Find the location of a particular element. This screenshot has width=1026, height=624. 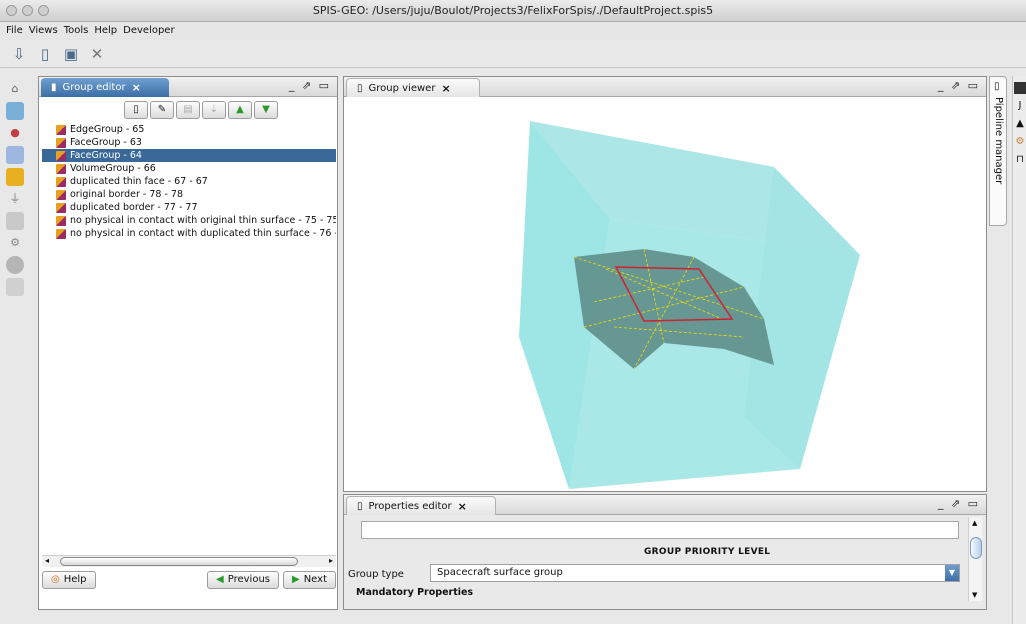

close-window-icon is located at coordinates (11, 10).